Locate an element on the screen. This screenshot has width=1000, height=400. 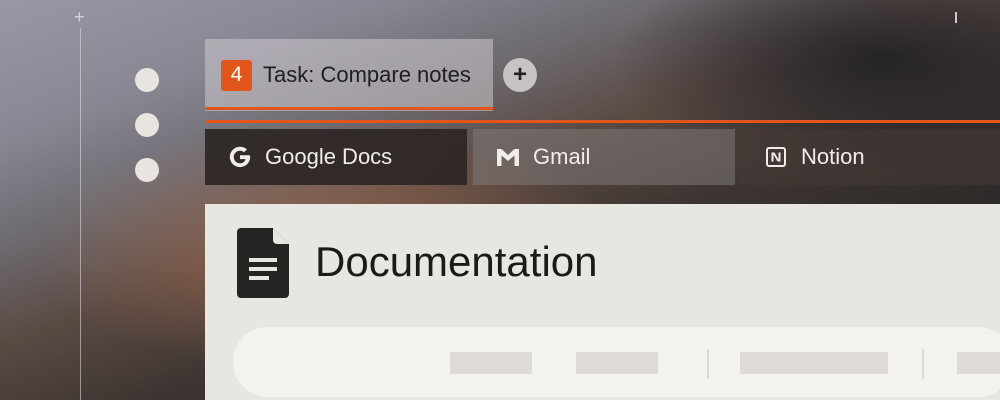
document-title: Documentation is located at coordinates (456, 261).